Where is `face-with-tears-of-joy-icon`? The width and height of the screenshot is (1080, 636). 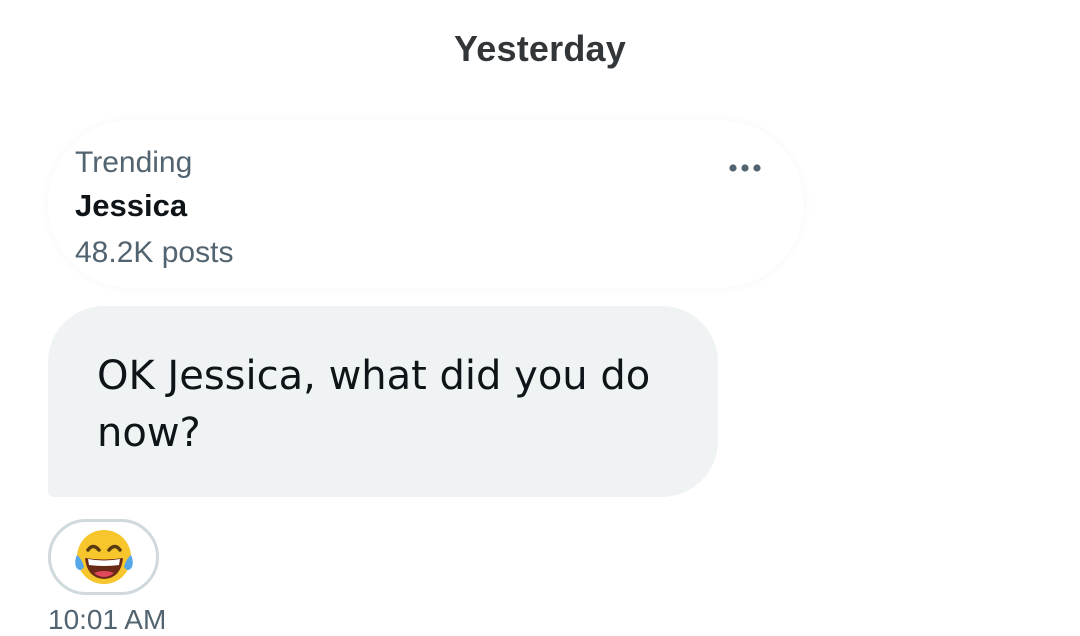 face-with-tears-of-joy-icon is located at coordinates (103, 557).